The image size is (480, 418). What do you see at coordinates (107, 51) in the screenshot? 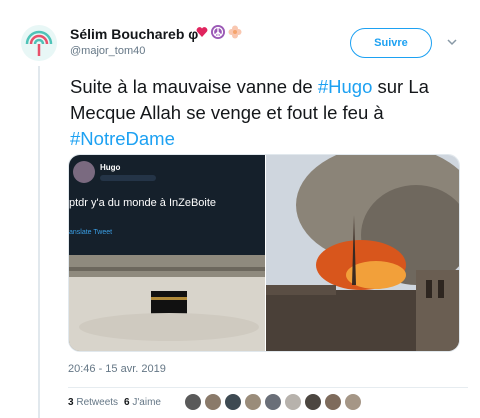
I see `user-handle: @major_tom40` at bounding box center [107, 51].